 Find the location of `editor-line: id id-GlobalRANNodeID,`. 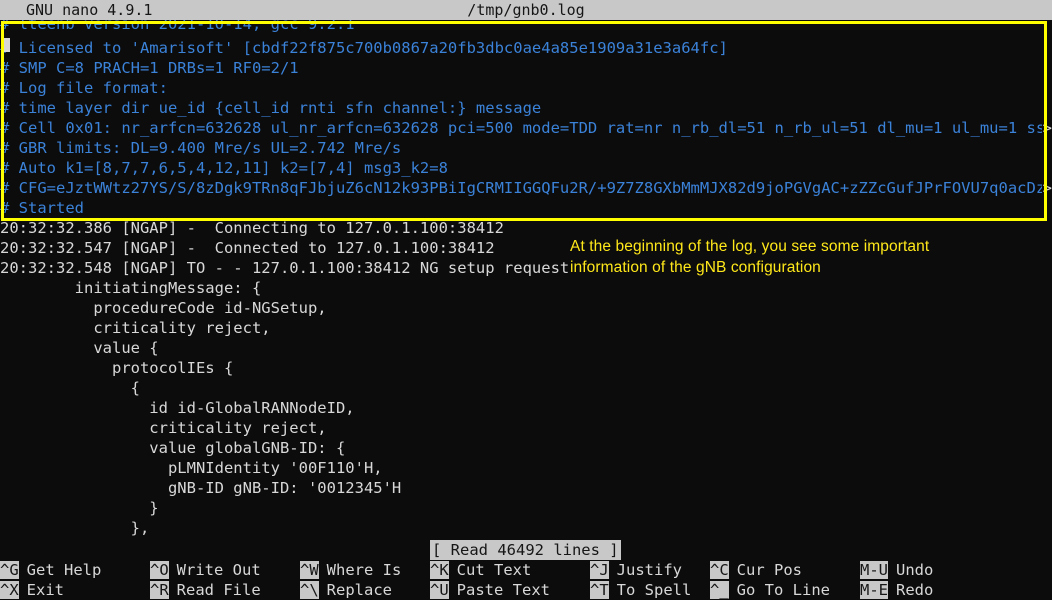

editor-line: id id-GlobalRANNodeID, is located at coordinates (526, 408).